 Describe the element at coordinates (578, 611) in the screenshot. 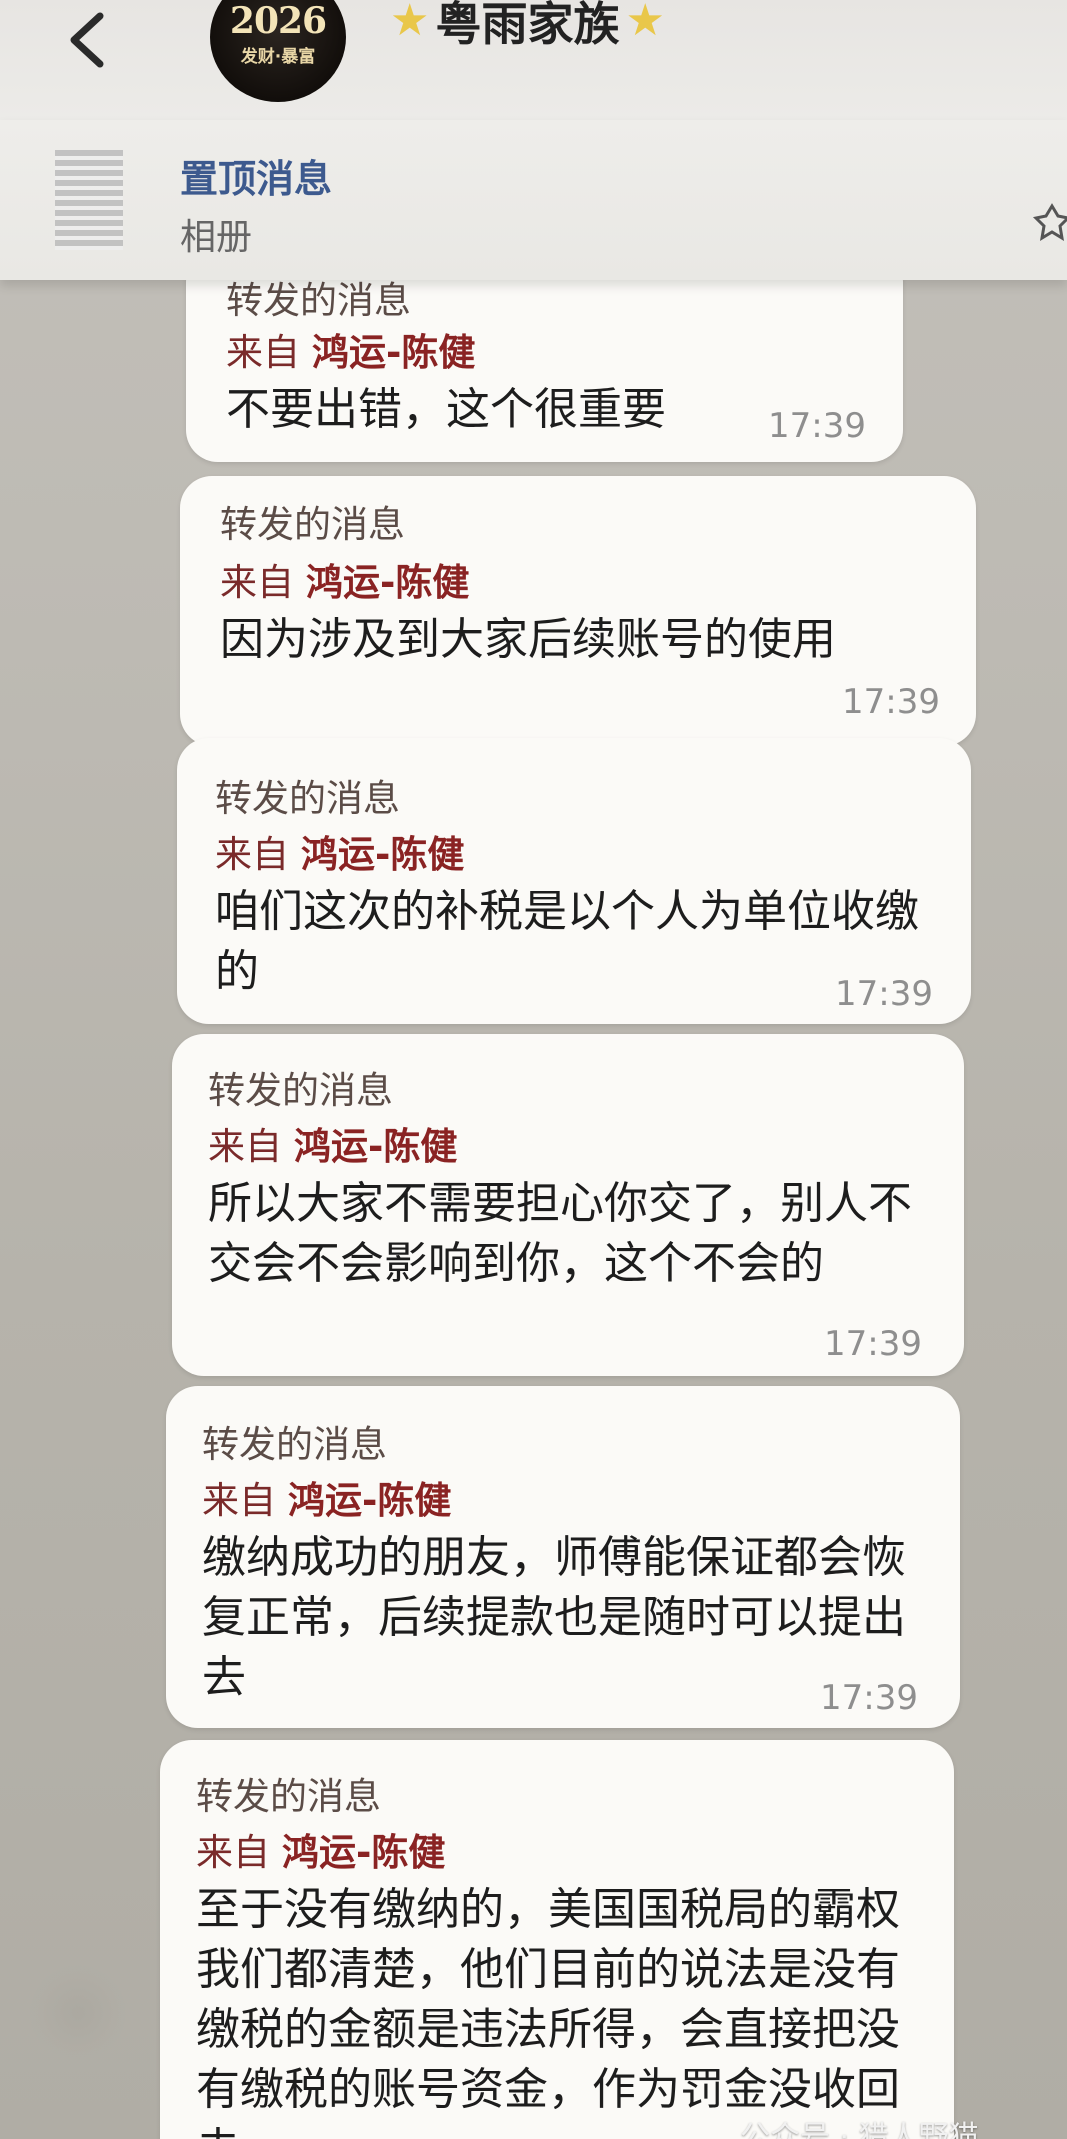

I see `message-bubble: 转发的消息 来自 鸿运-陈健 因为涉及到大家后续账号的使用 17:39` at that location.